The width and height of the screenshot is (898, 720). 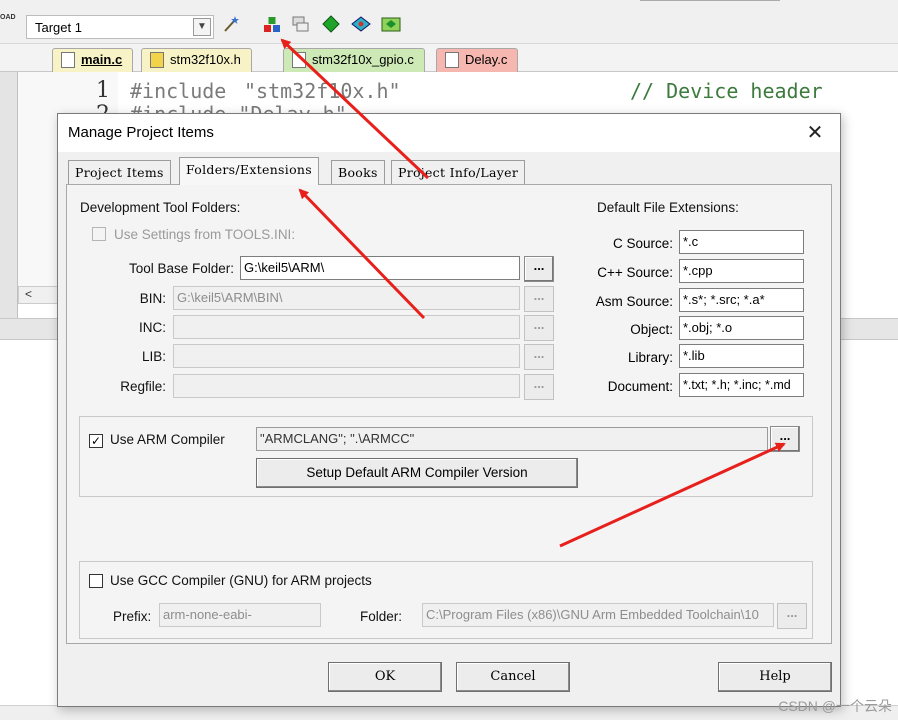 What do you see at coordinates (160, 207) in the screenshot?
I see `dev-tool-folders-heading: Development Tool Folders:` at bounding box center [160, 207].